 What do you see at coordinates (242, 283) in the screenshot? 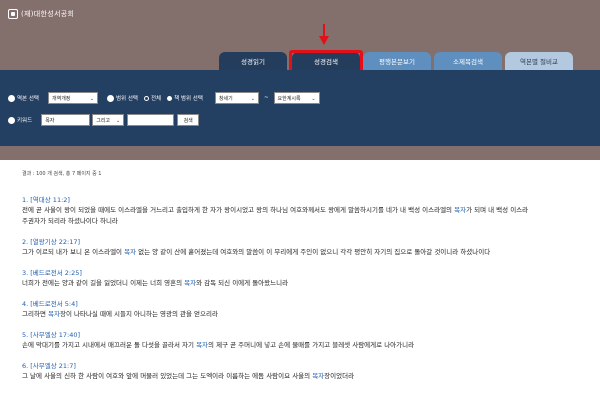
I see `verse-segment: 와 감독 되신 이에게 돌아왔느니라` at bounding box center [242, 283].